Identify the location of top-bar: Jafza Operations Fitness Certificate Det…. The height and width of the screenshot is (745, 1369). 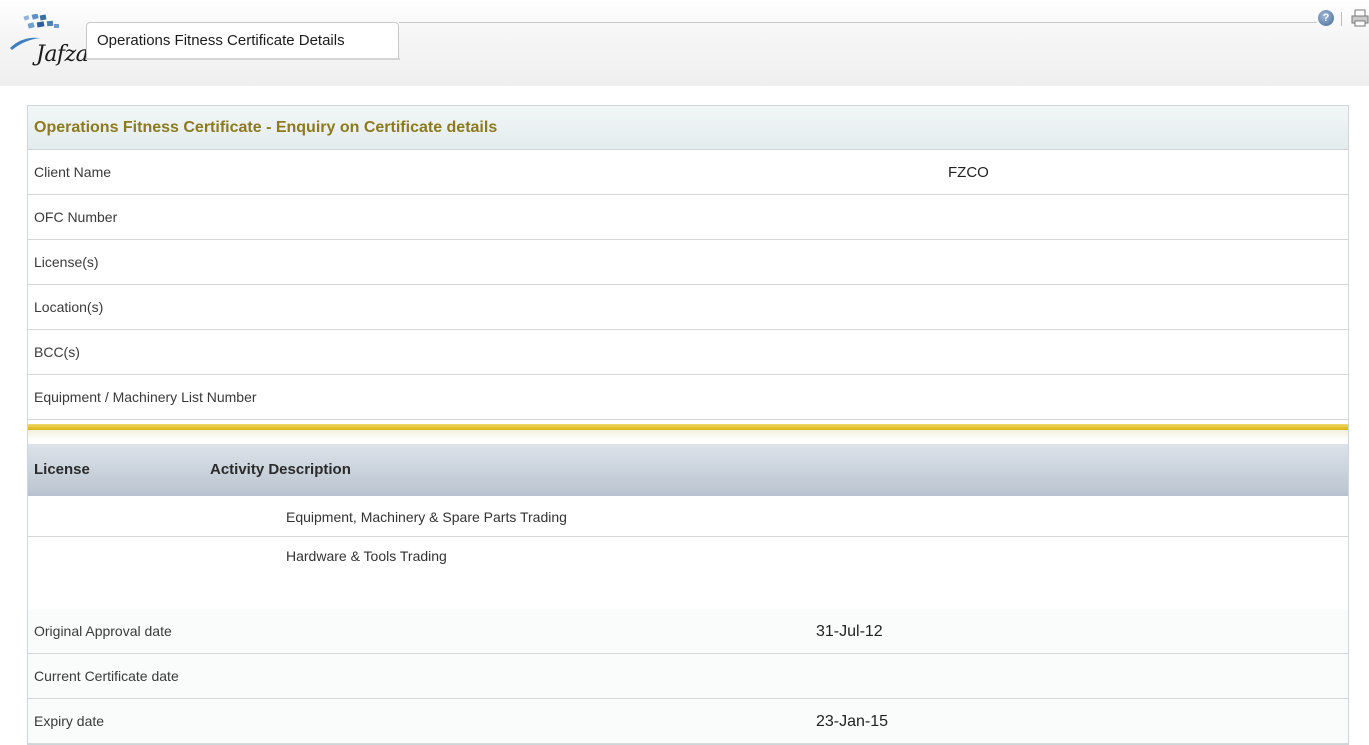
(684, 43).